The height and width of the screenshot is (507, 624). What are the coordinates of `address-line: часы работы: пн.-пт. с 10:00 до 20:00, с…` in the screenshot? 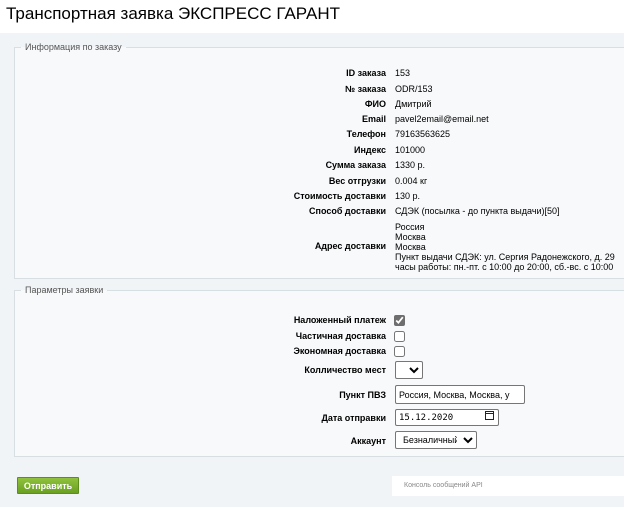 It's located at (504, 267).